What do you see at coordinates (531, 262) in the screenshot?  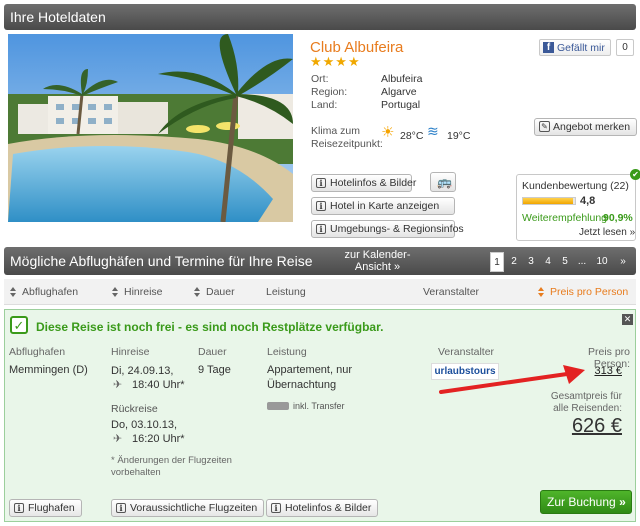 I see `page-link: 3` at bounding box center [531, 262].